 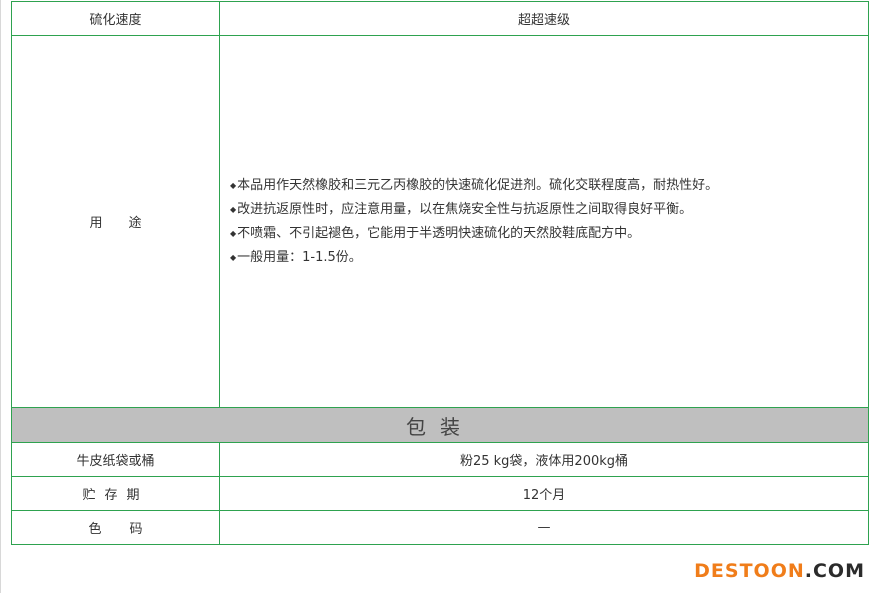 I want to click on table-row-storage: 贮存期 12个月, so click(x=440, y=493).